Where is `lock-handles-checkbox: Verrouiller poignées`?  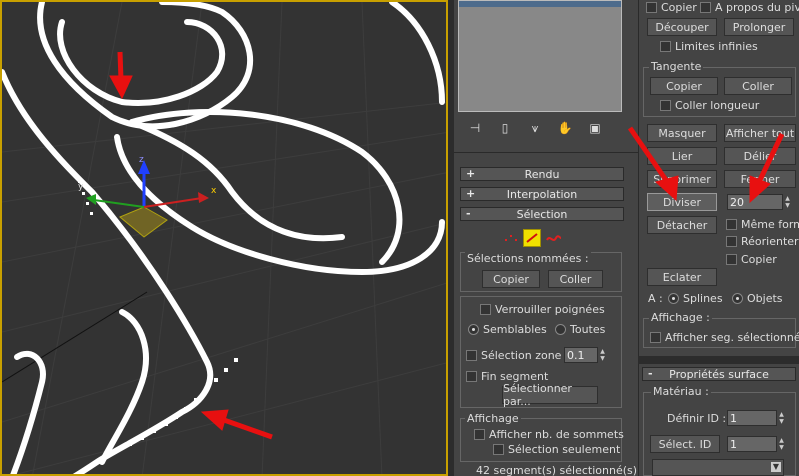
lock-handles-checkbox: Verrouiller poignées is located at coordinates (542, 309).